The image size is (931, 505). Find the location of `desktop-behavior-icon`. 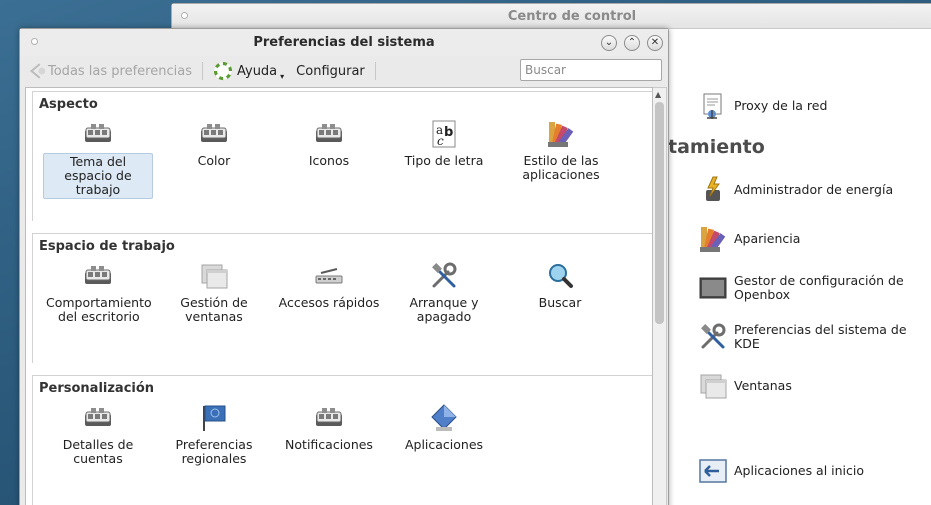

desktop-behavior-icon is located at coordinates (98, 276).